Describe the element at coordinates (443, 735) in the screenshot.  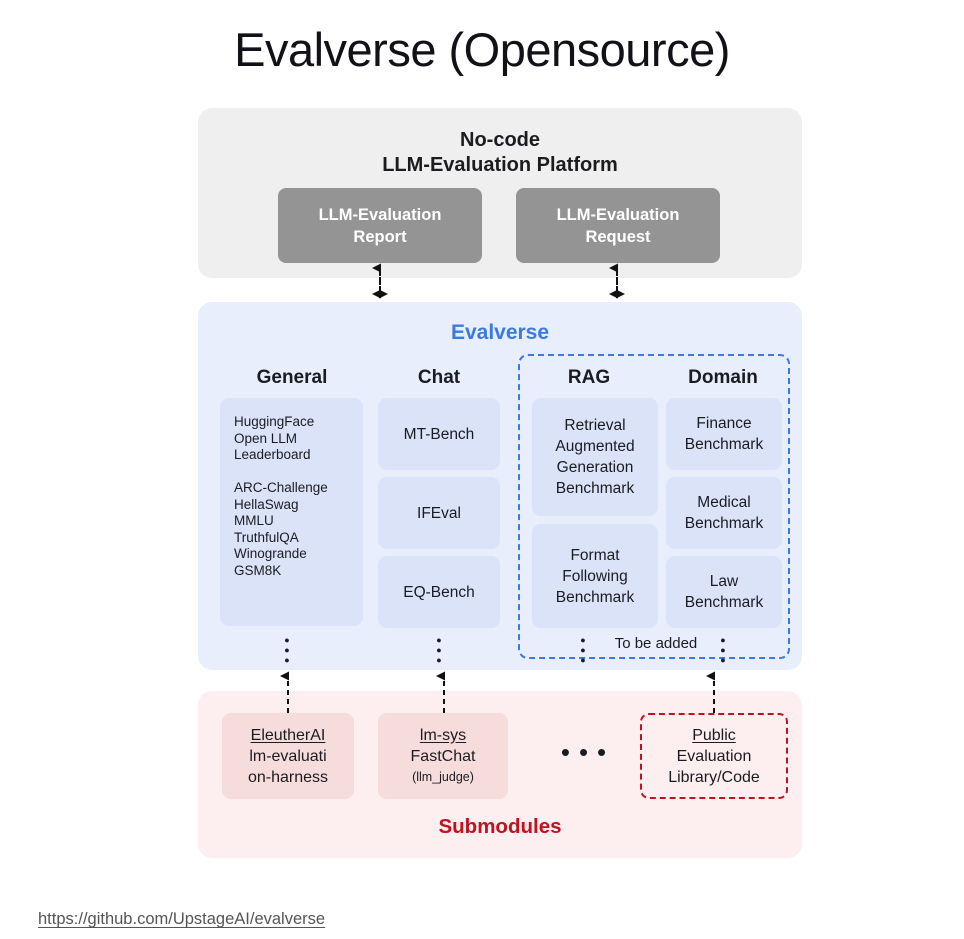
I see `submodule-lm-sys-head: lm-sys` at that location.